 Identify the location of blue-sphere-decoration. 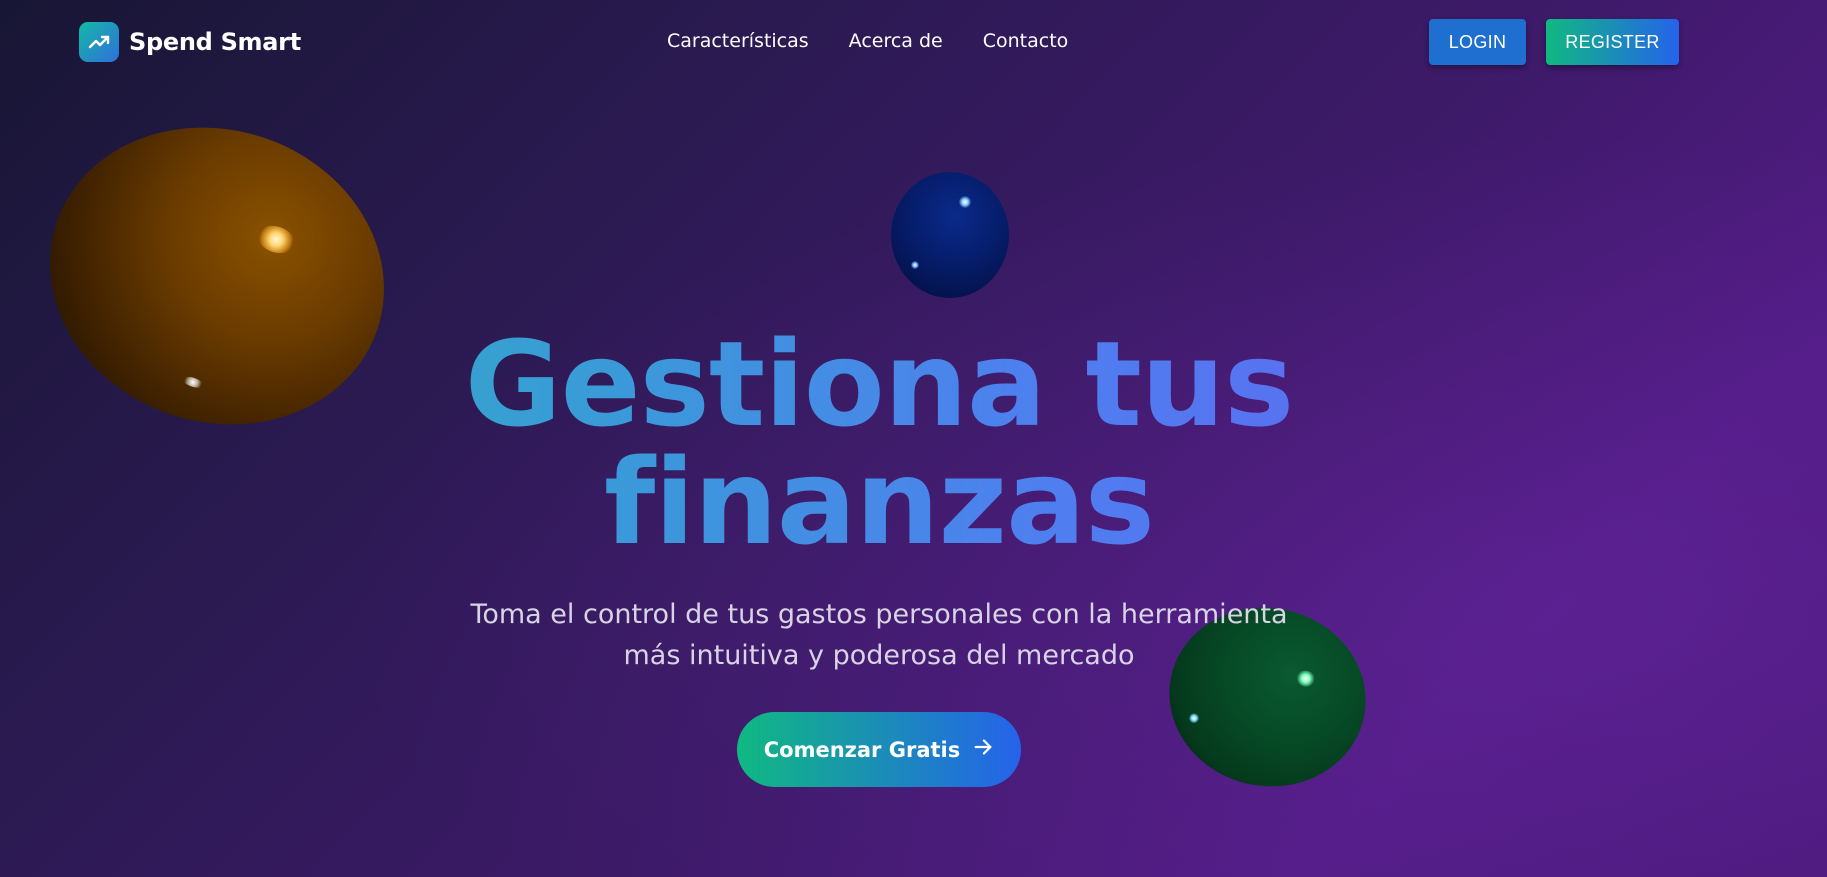
(950, 235).